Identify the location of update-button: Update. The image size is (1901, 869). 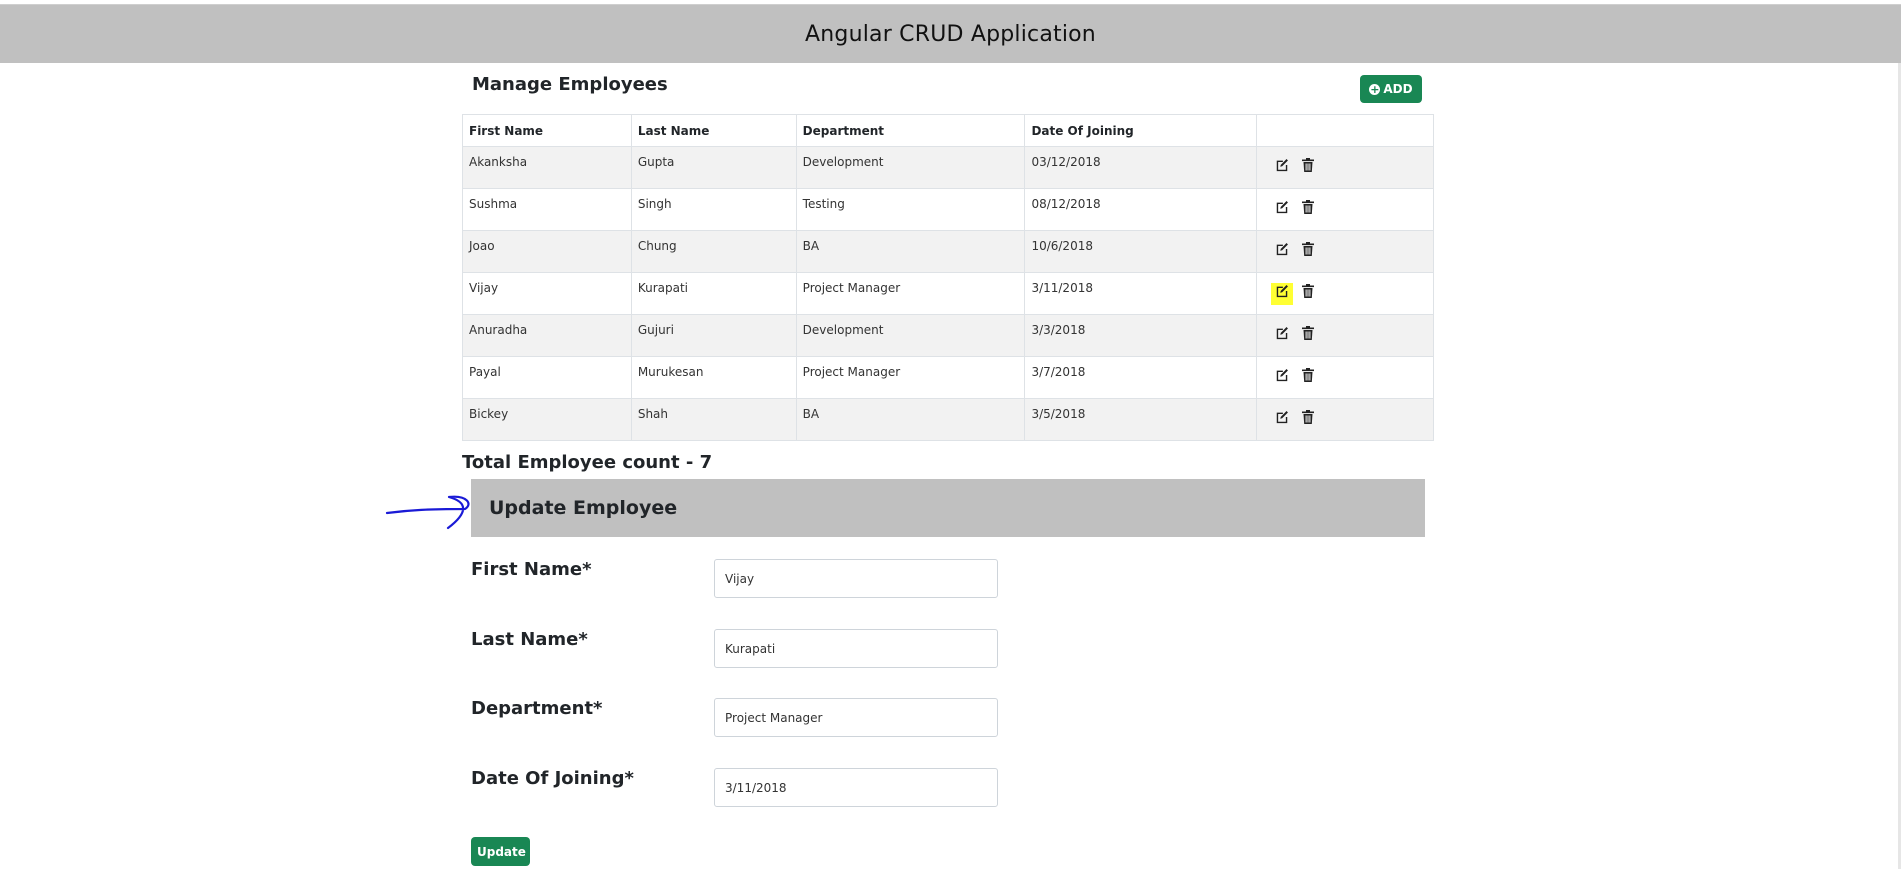
(500, 851).